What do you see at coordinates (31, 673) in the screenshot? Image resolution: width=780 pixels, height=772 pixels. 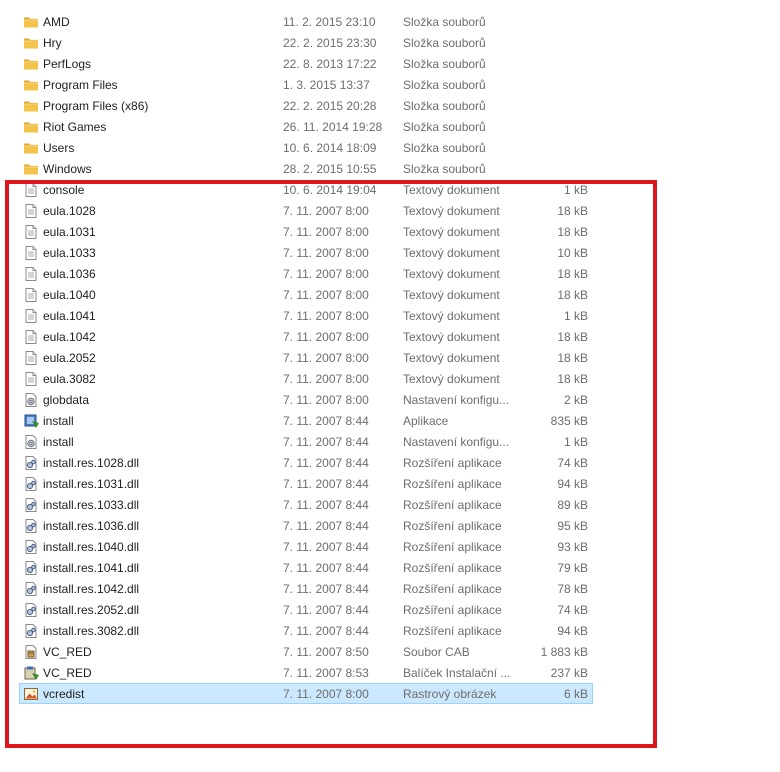 I see `msi-package-icon` at bounding box center [31, 673].